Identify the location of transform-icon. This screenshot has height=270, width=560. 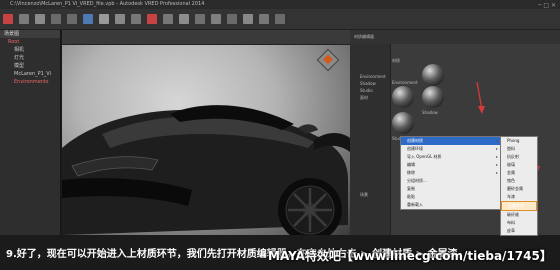
(232, 19).